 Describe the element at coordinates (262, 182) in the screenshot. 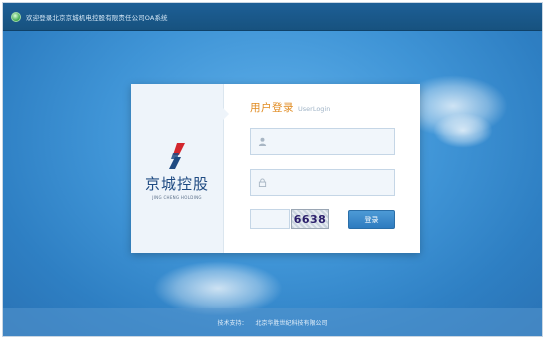

I see `lock-icon` at that location.